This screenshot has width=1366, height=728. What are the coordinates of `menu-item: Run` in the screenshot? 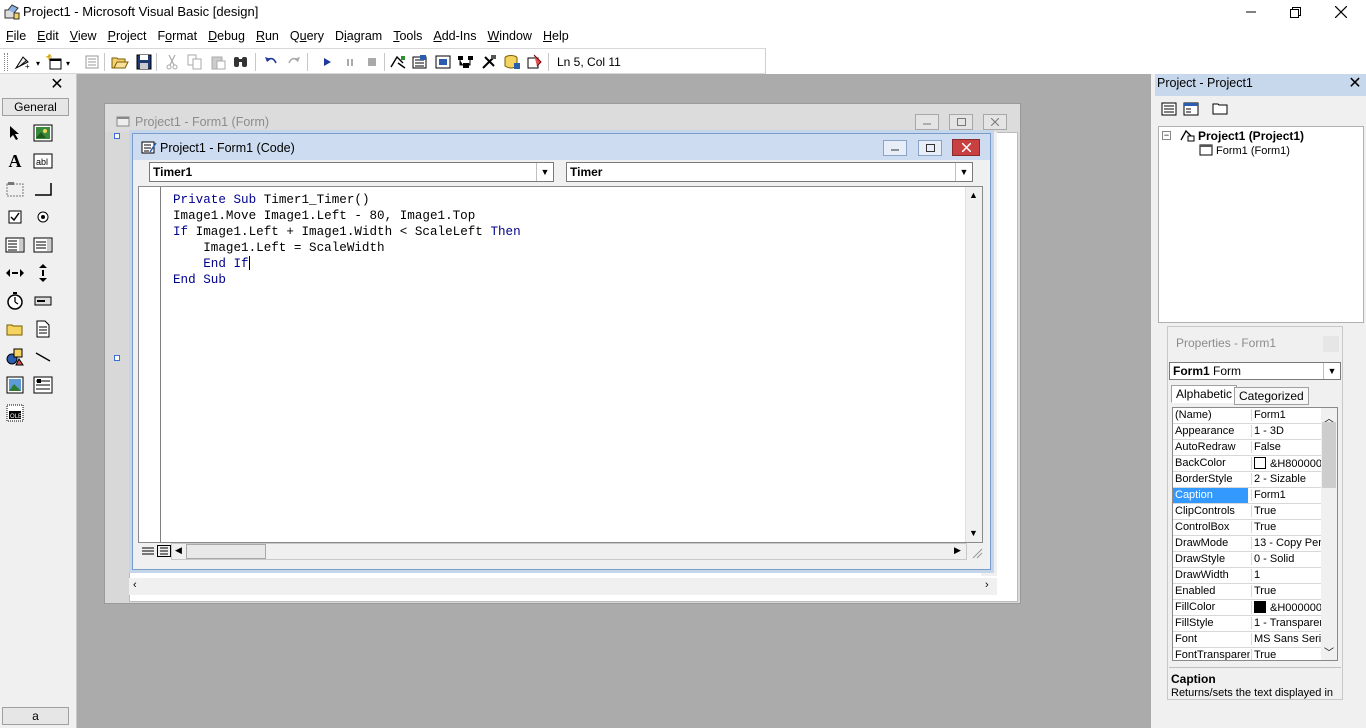 It's located at (267, 36).